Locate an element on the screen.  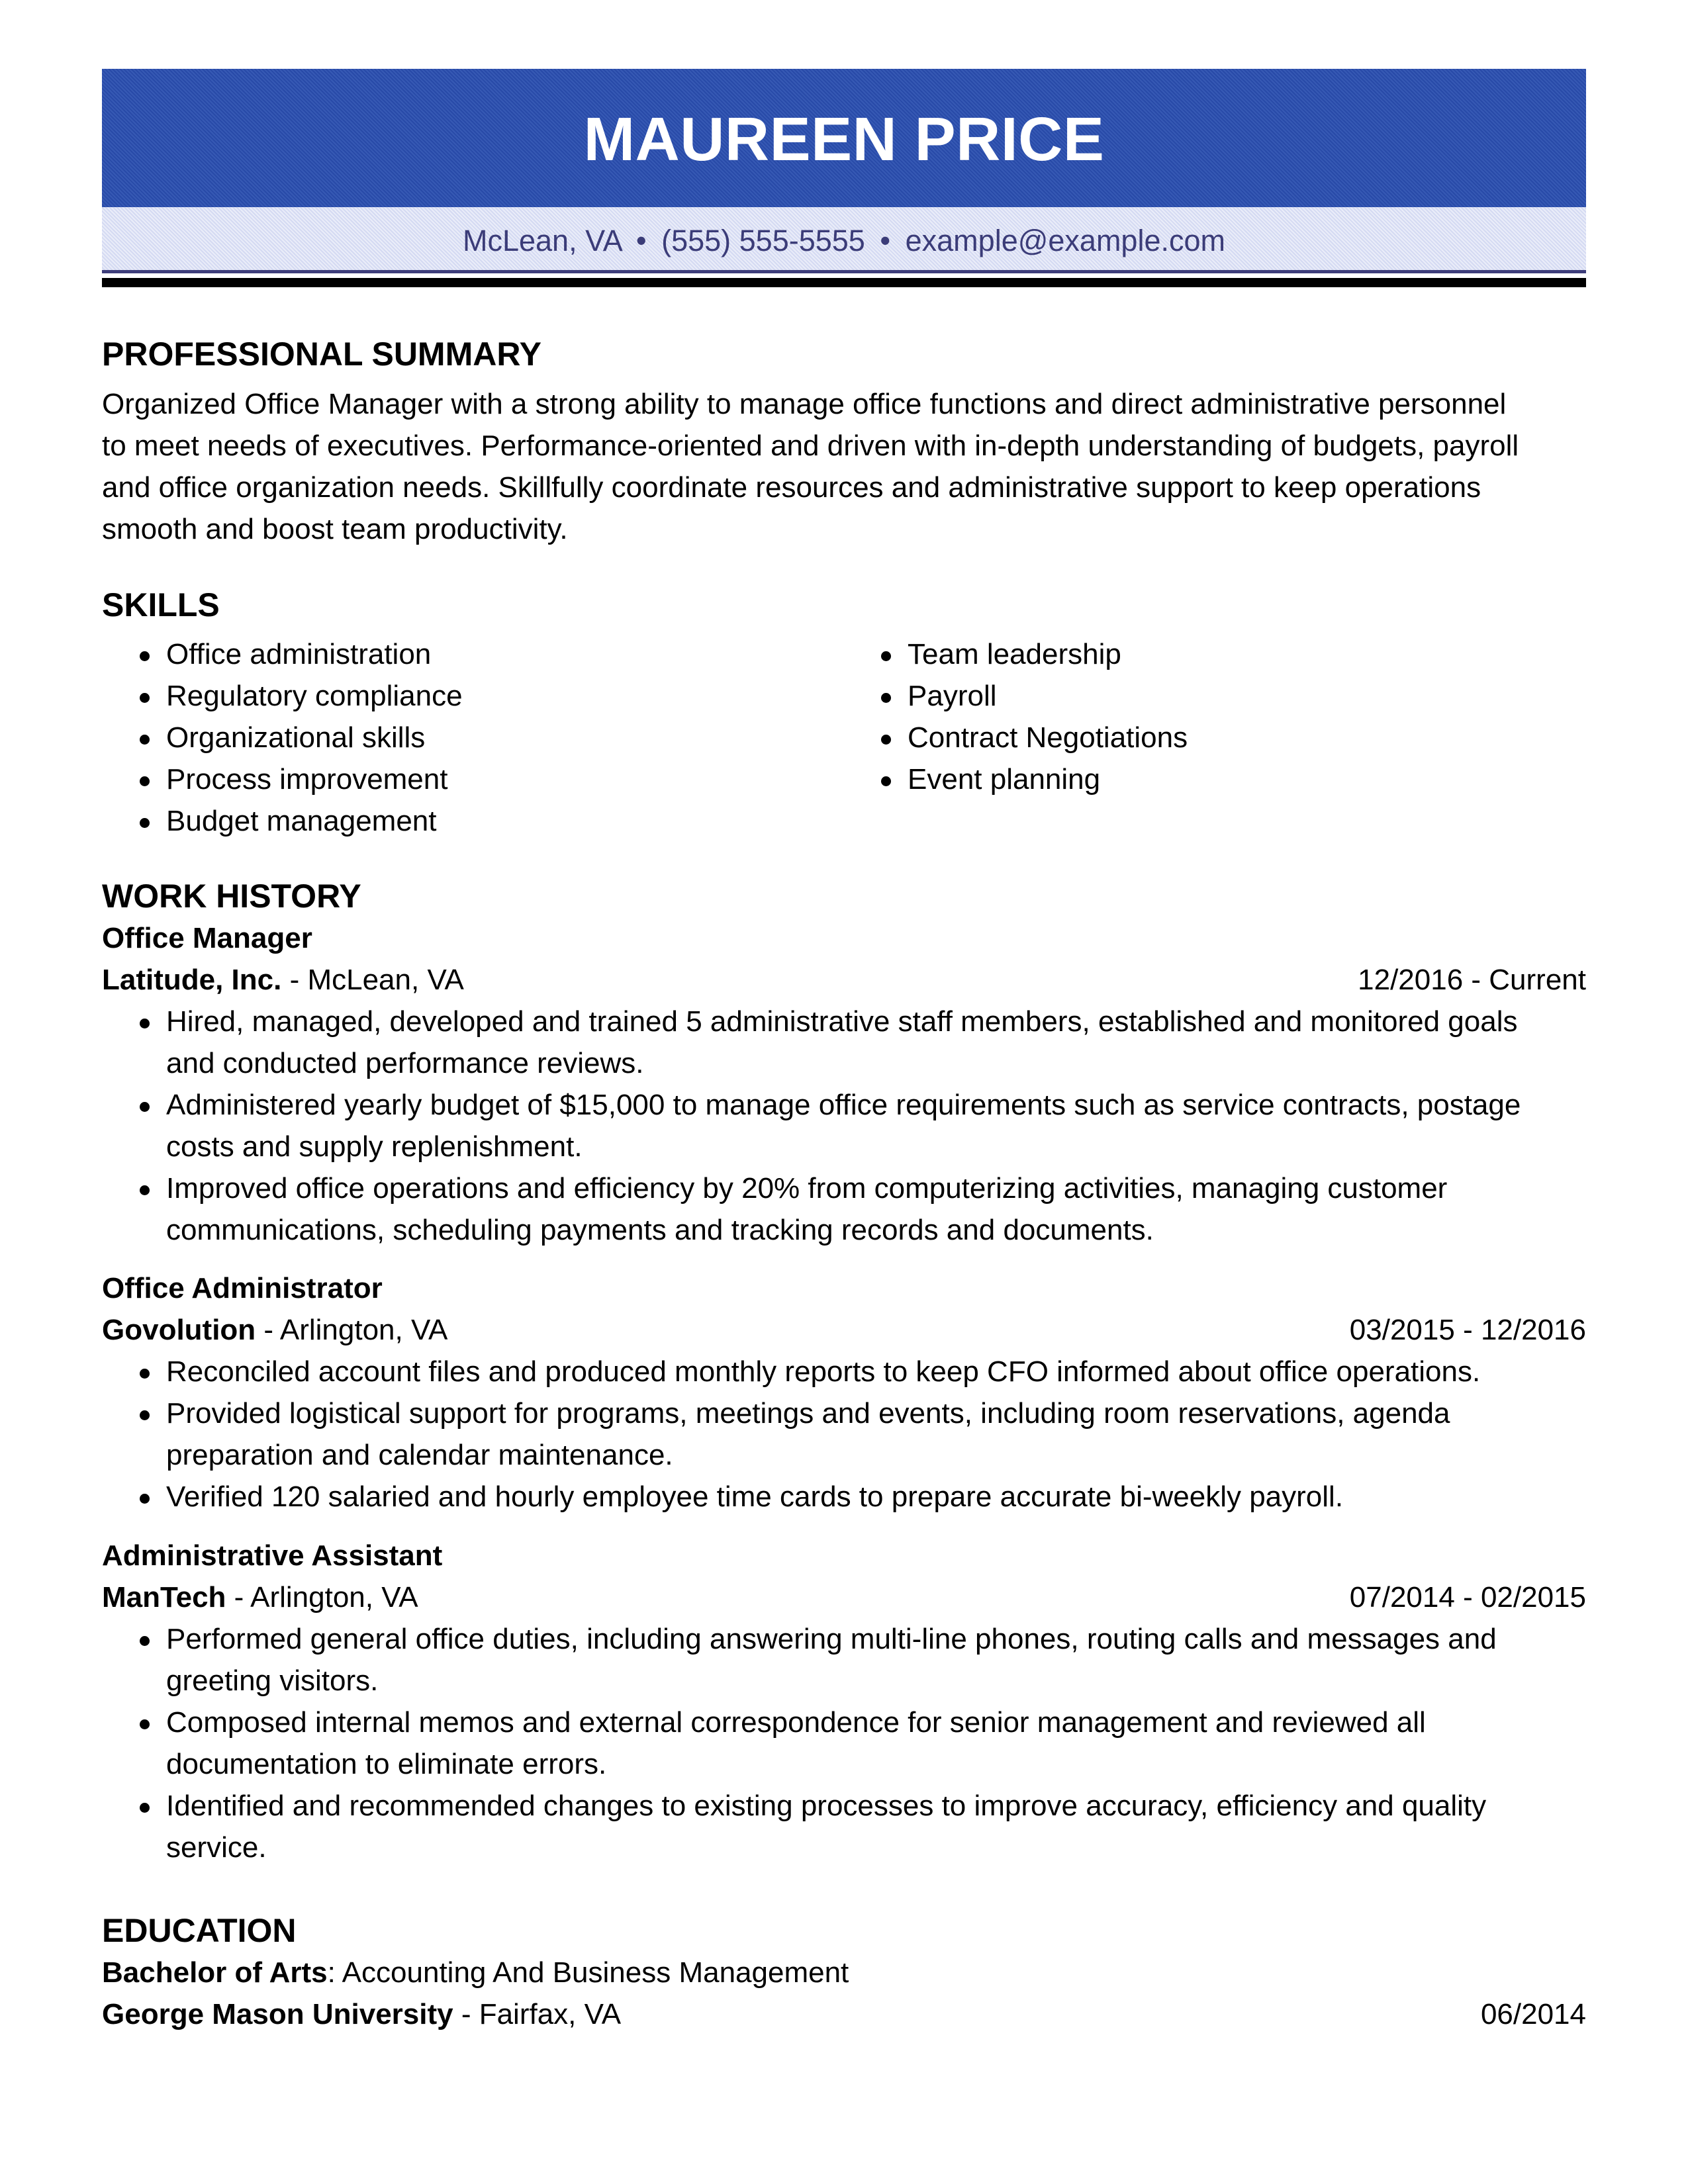
skill-item: Budget management is located at coordinates (472, 821).